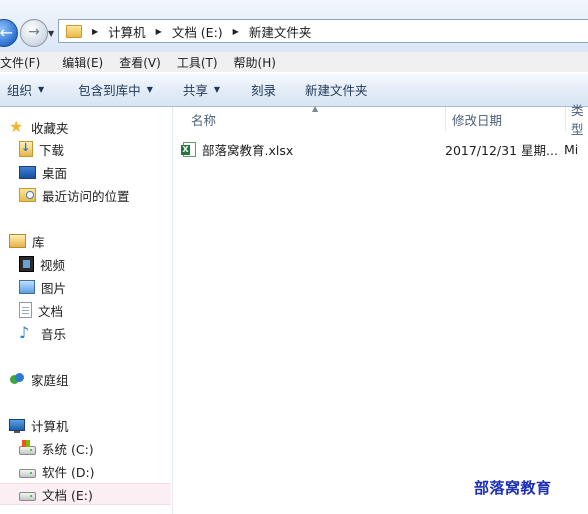 The width and height of the screenshot is (588, 514). I want to click on nav-documents: 文档, so click(41, 310).